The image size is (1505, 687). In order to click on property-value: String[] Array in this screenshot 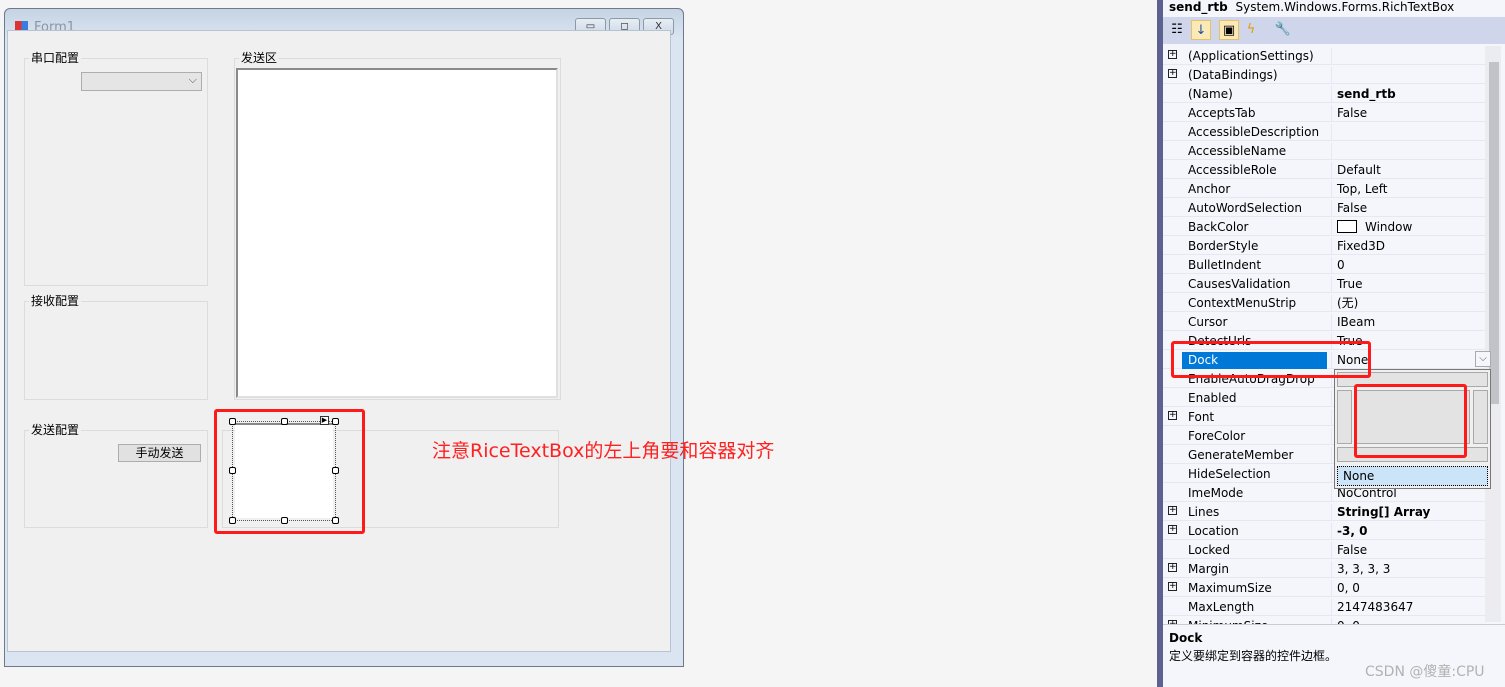, I will do `click(1410, 512)`.